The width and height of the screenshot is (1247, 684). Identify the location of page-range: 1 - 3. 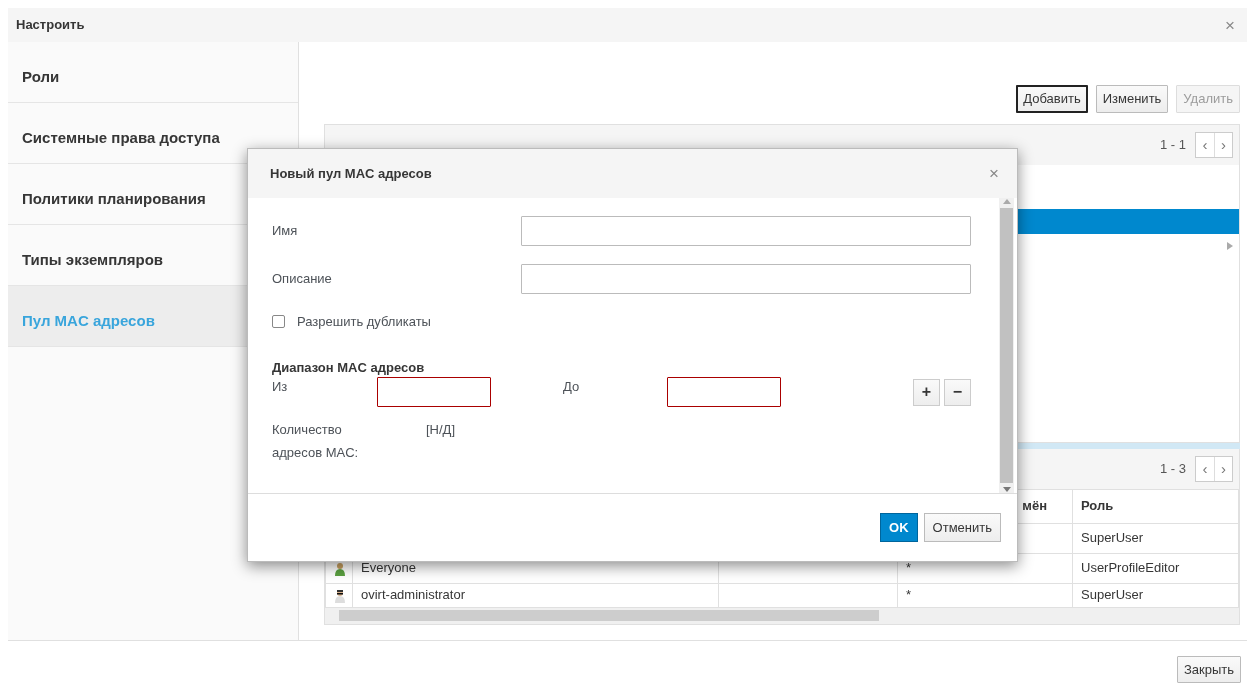
(1173, 468).